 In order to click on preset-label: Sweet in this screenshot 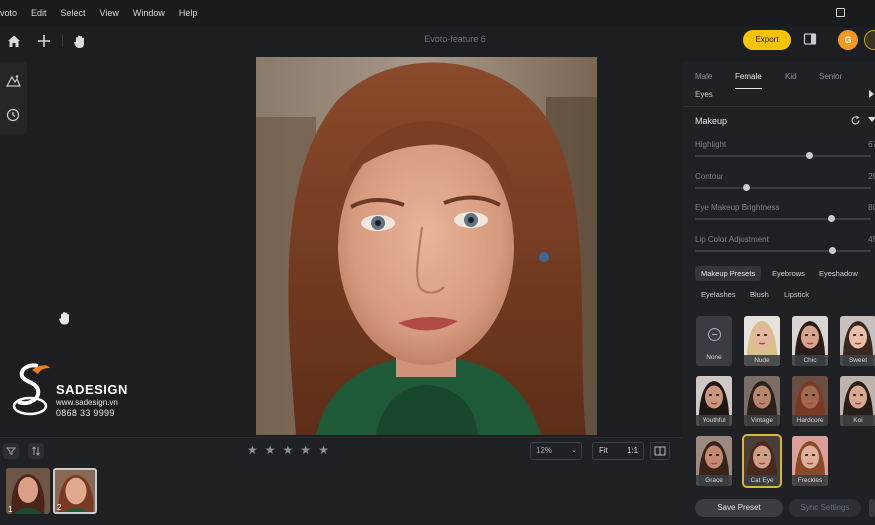, I will do `click(857, 360)`.